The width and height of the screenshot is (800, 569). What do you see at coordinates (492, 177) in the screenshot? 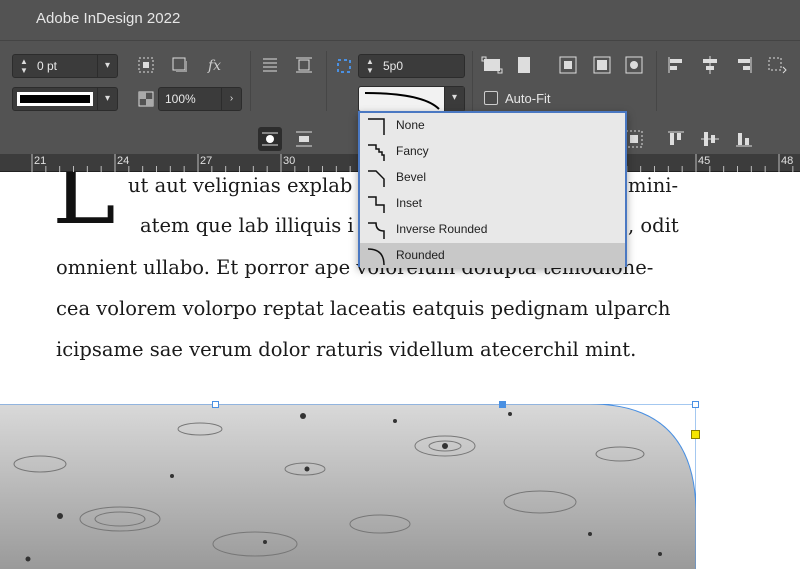
I see `corner-menu-item-bevel: Bevel` at bounding box center [492, 177].